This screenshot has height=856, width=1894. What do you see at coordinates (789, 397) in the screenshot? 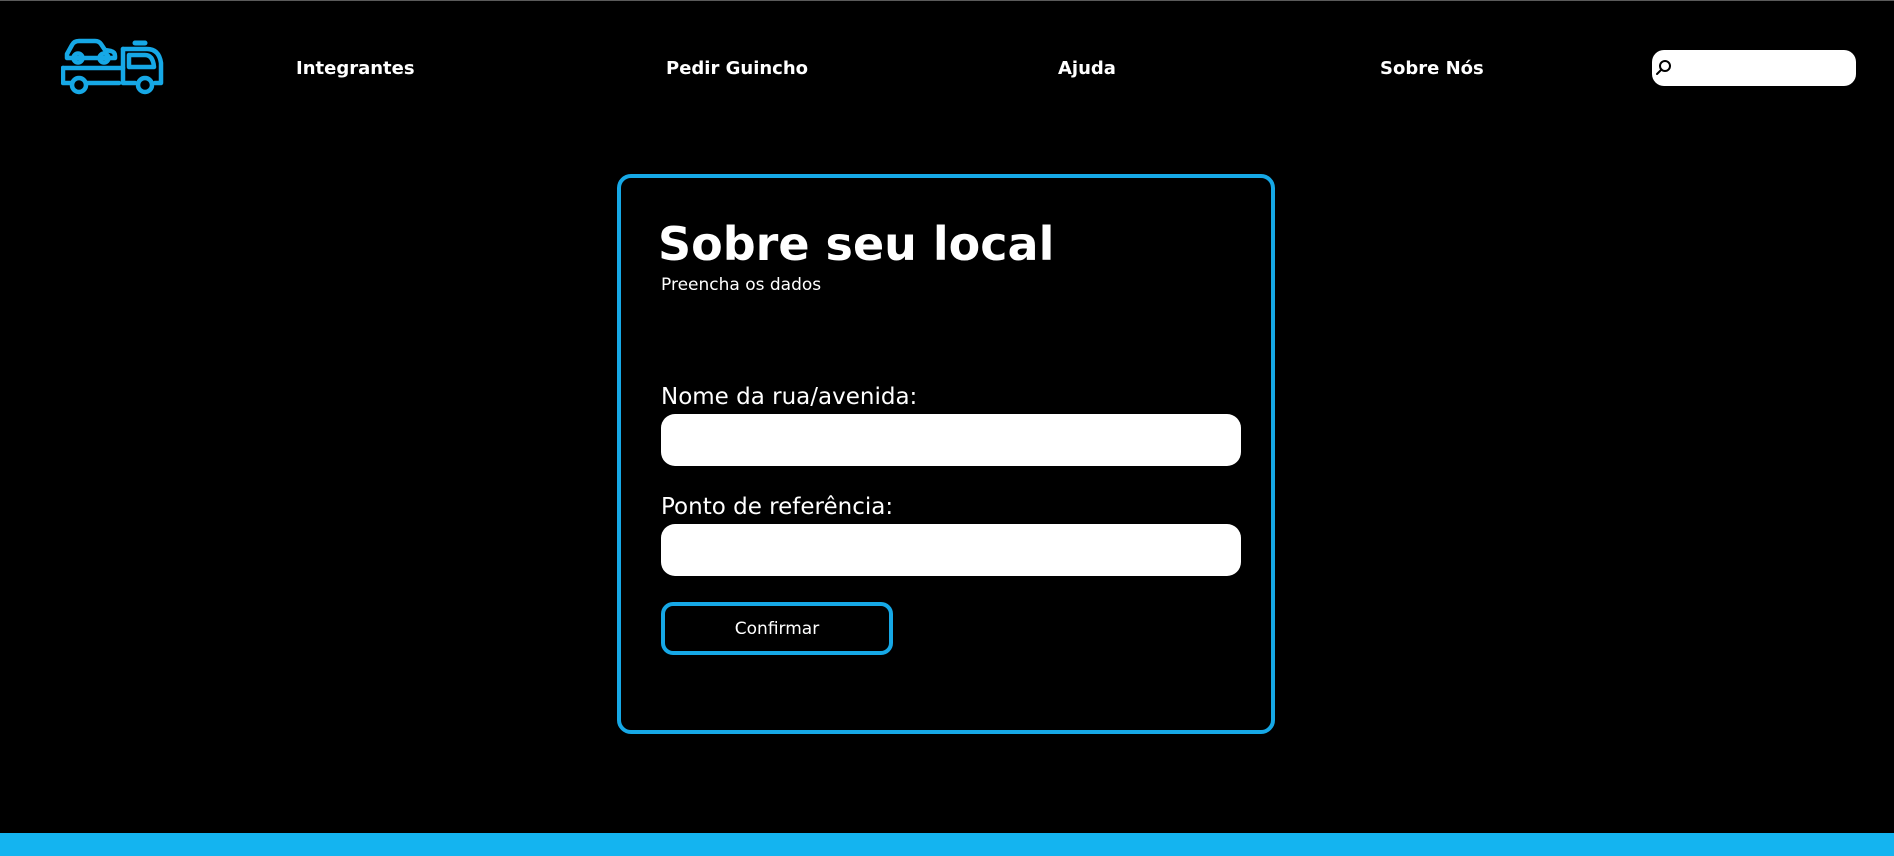
I see `street-name-label: Nome da rua/avenida:` at bounding box center [789, 397].